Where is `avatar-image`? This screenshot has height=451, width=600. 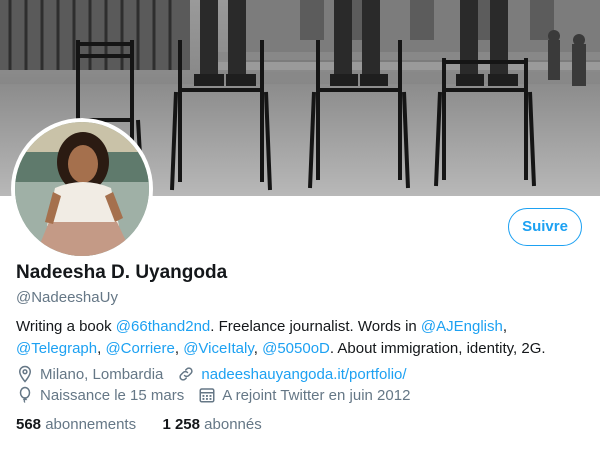 avatar-image is located at coordinates (82, 189).